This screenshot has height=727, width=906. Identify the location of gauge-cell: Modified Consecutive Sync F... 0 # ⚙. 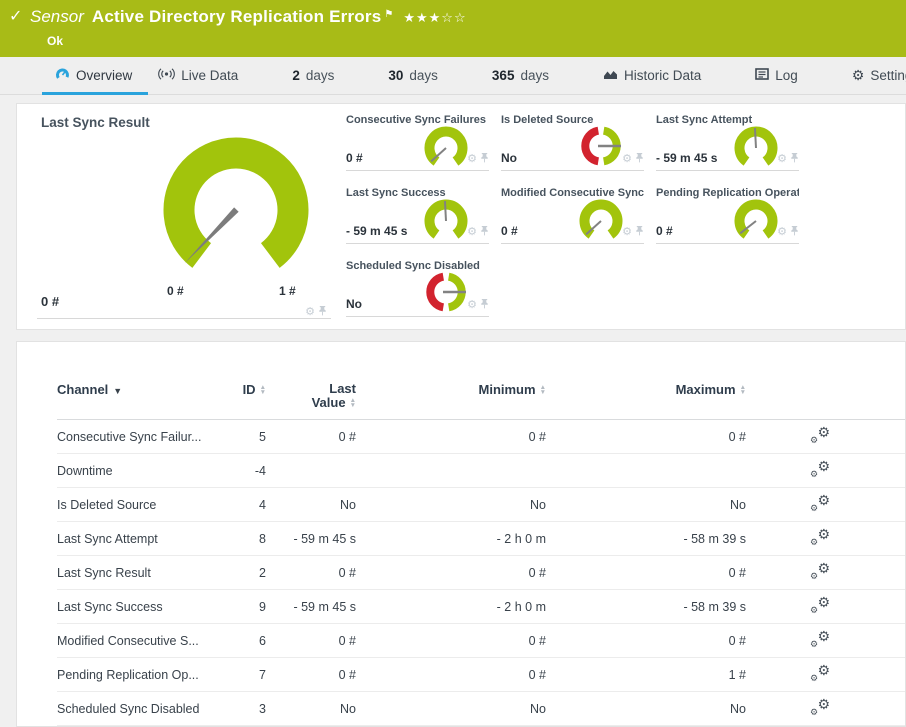
(572, 215).